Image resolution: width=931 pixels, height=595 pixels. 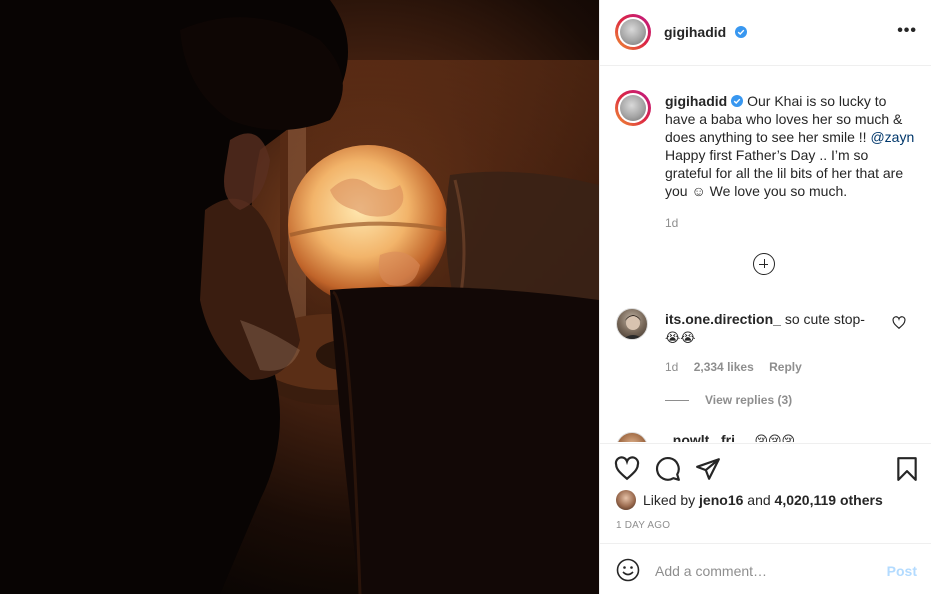 What do you see at coordinates (633, 108) in the screenshot?
I see `caption-avatar` at bounding box center [633, 108].